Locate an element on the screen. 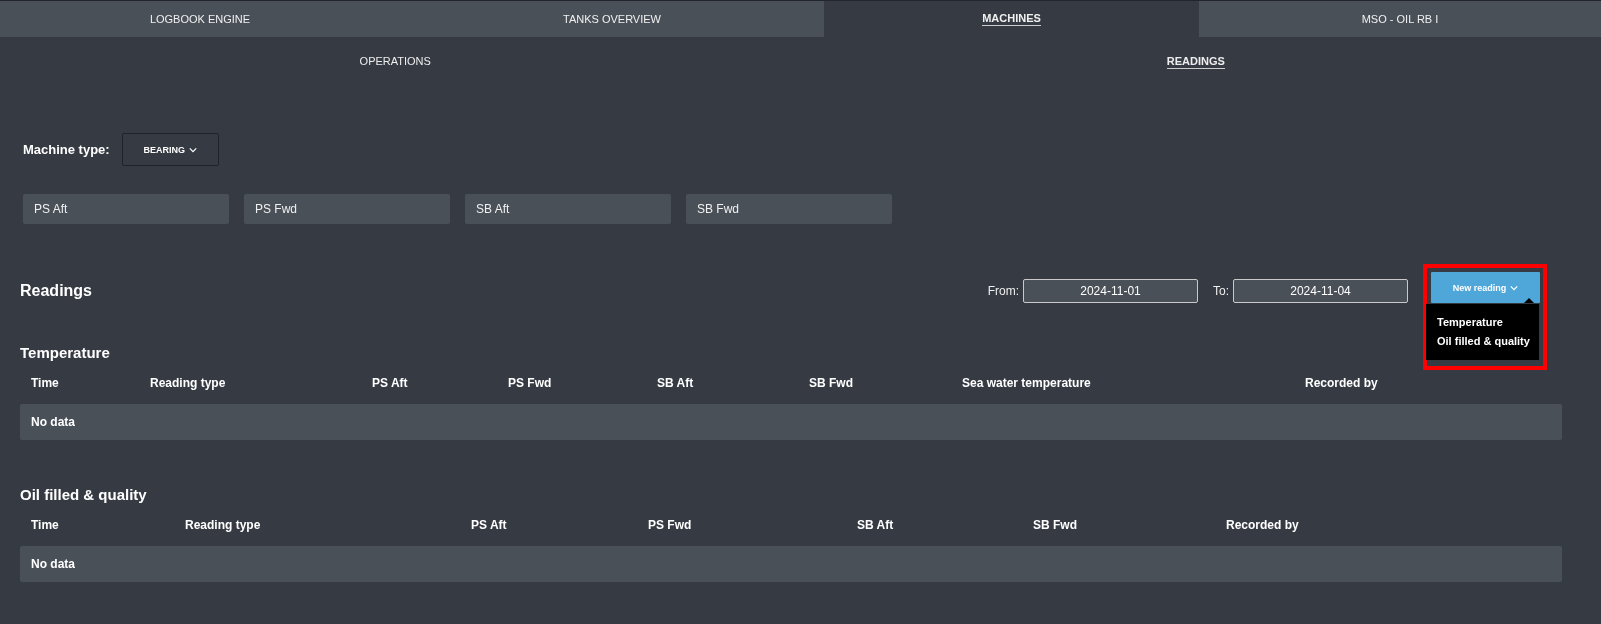 Image resolution: width=1601 pixels, height=624 pixels. menu-item: Oil filled & quality is located at coordinates (1488, 341).